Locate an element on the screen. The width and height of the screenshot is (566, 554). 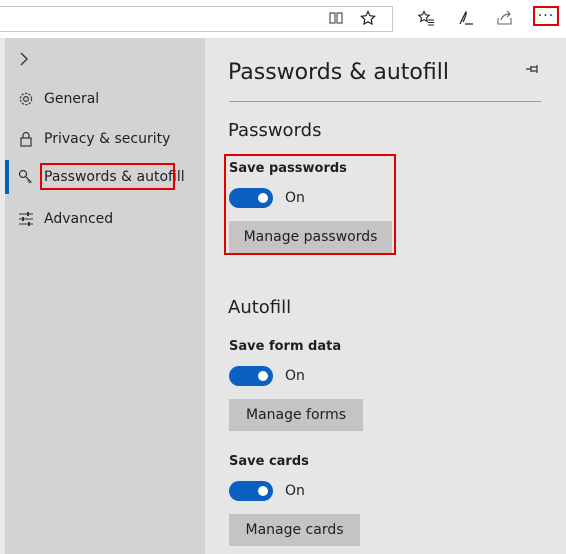
reading-view-icon is located at coordinates (336, 18).